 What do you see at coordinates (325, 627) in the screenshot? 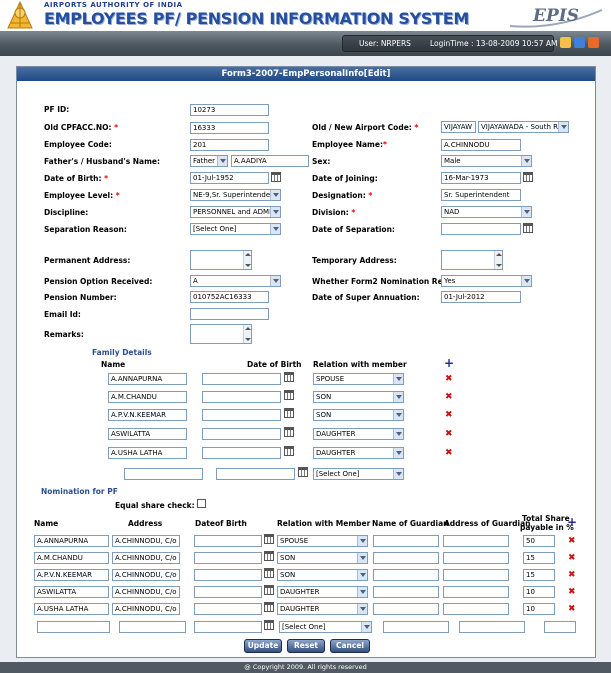
I see `nominee-relation-select: [Select One]` at bounding box center [325, 627].